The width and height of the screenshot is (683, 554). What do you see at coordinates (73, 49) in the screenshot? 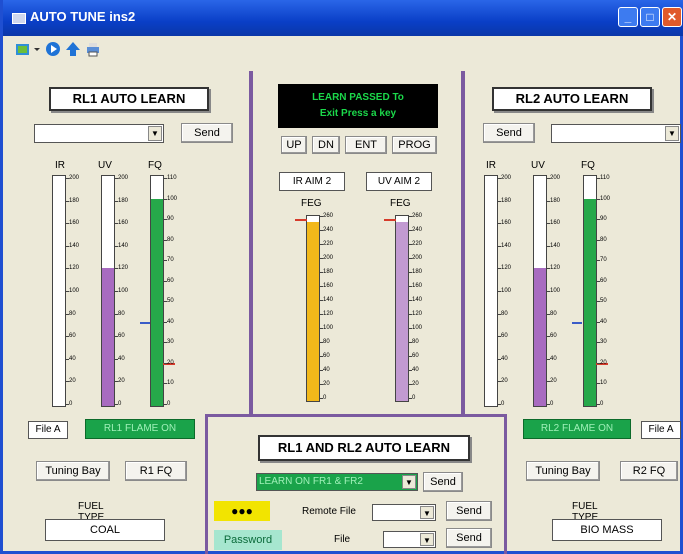
I see `upload-icon` at bounding box center [73, 49].